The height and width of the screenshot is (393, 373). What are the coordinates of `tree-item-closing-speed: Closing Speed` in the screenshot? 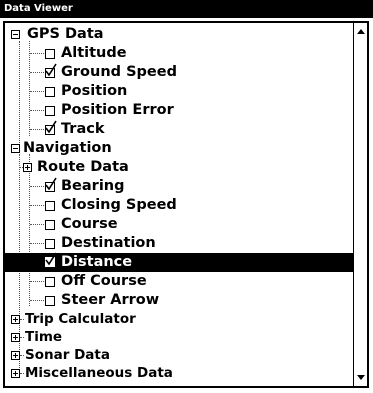 It's located at (179, 205).